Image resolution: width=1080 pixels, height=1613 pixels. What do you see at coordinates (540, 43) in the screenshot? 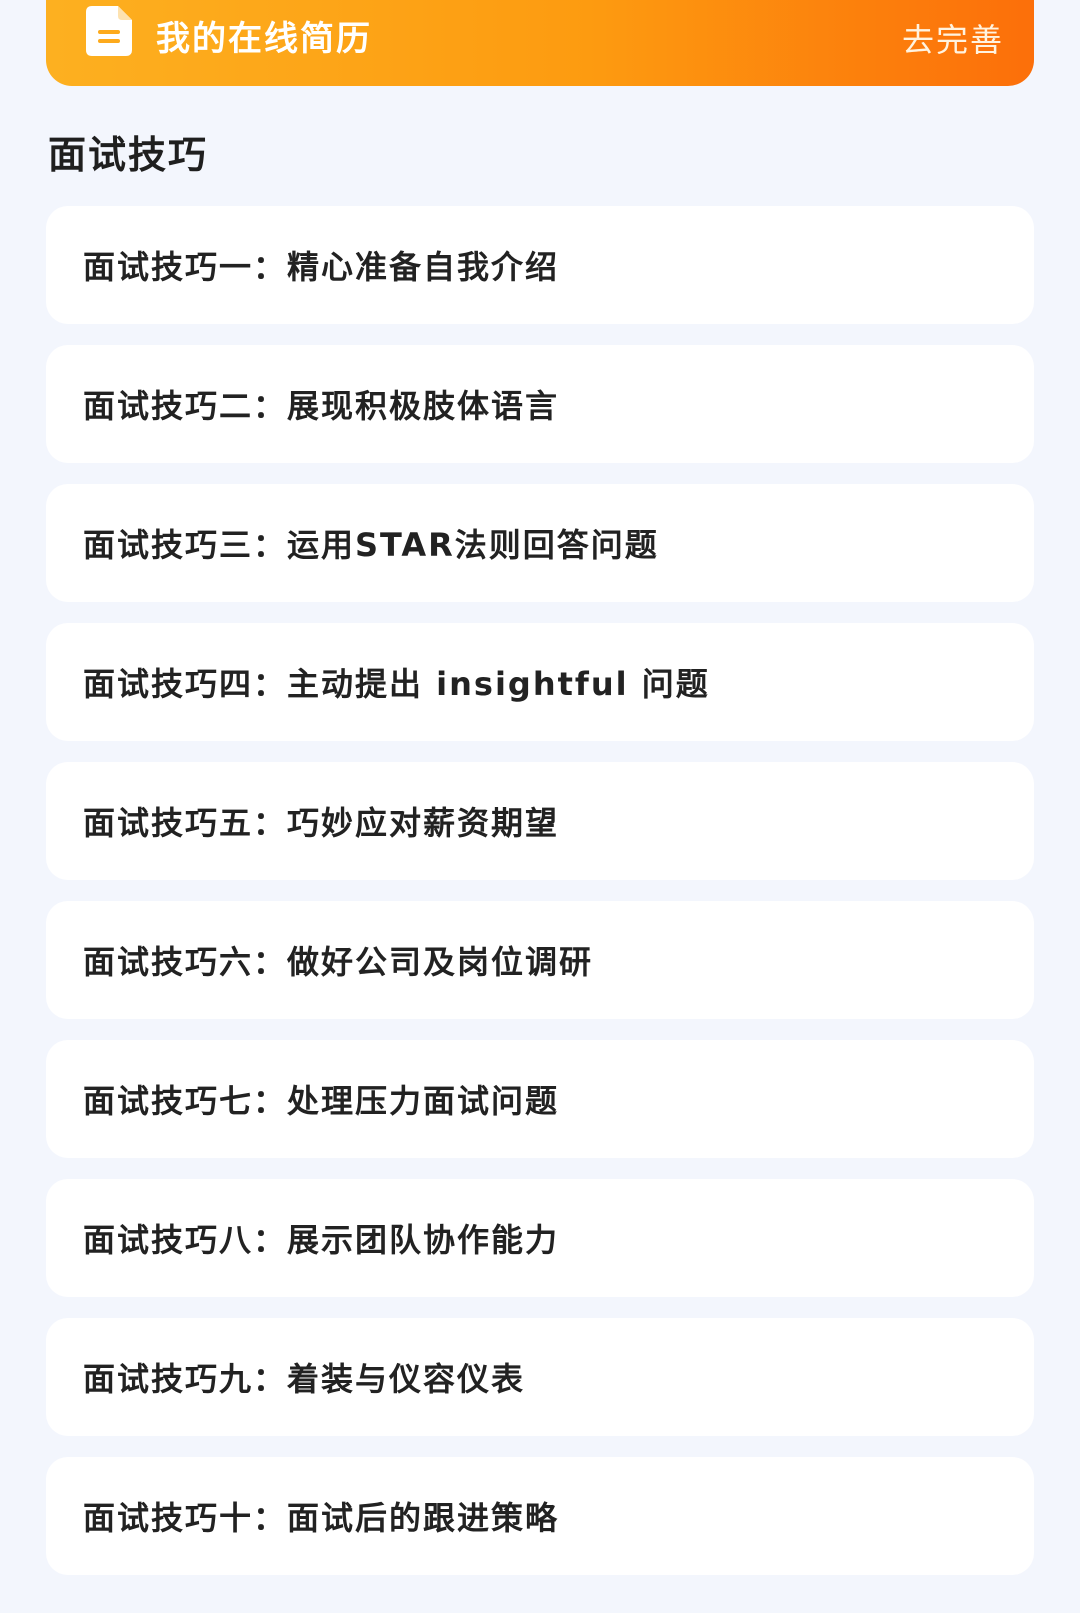
I see `online-resume-banner: 我的在线简历 去完善` at bounding box center [540, 43].